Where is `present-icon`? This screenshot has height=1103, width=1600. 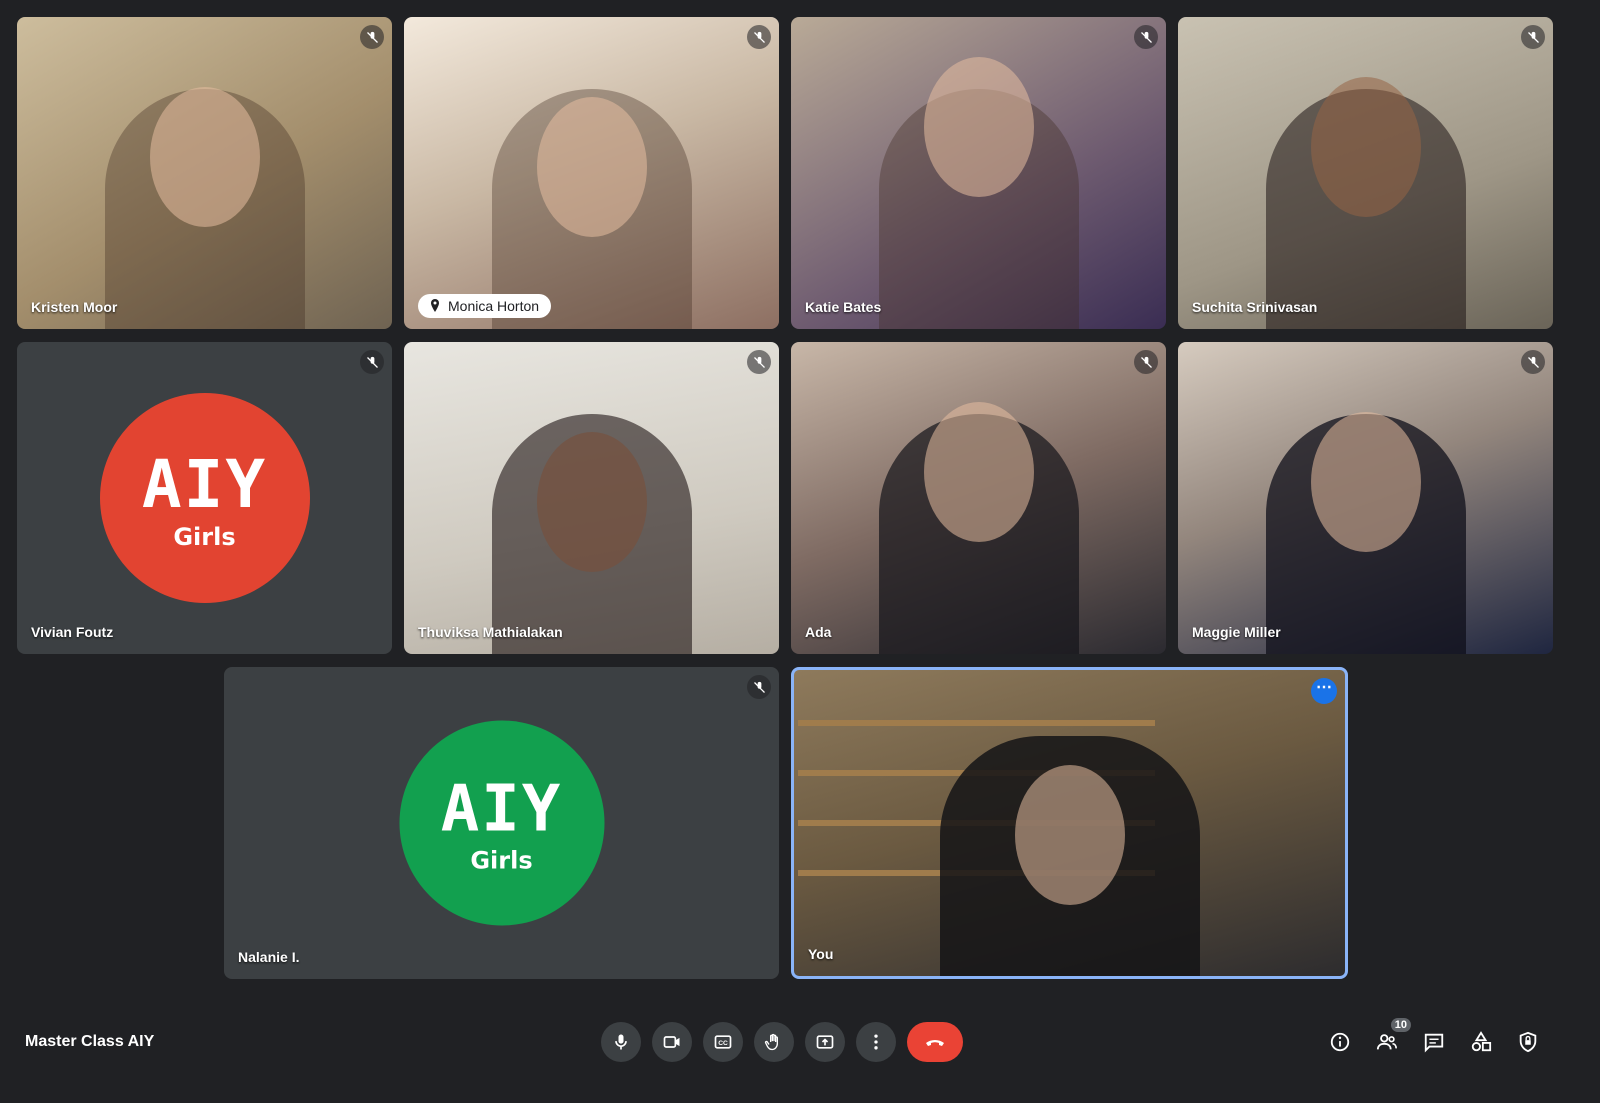
present-icon is located at coordinates (825, 1042).